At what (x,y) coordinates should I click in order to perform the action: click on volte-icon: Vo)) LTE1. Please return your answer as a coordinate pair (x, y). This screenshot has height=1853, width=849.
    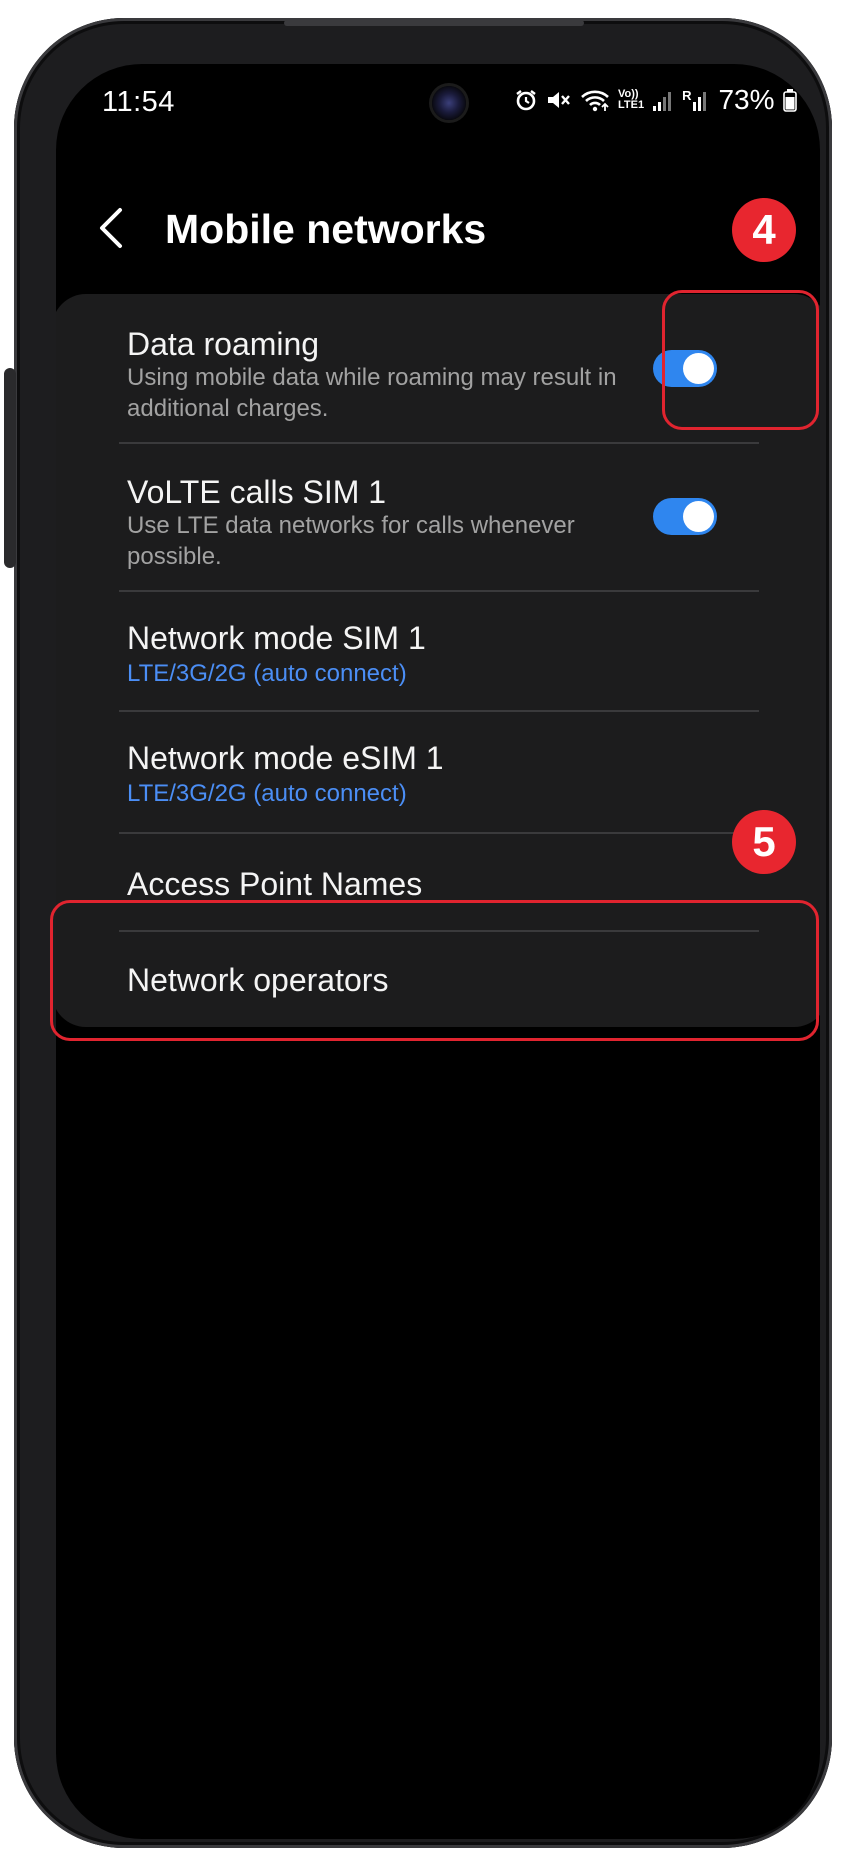
    Looking at the image, I should click on (631, 100).